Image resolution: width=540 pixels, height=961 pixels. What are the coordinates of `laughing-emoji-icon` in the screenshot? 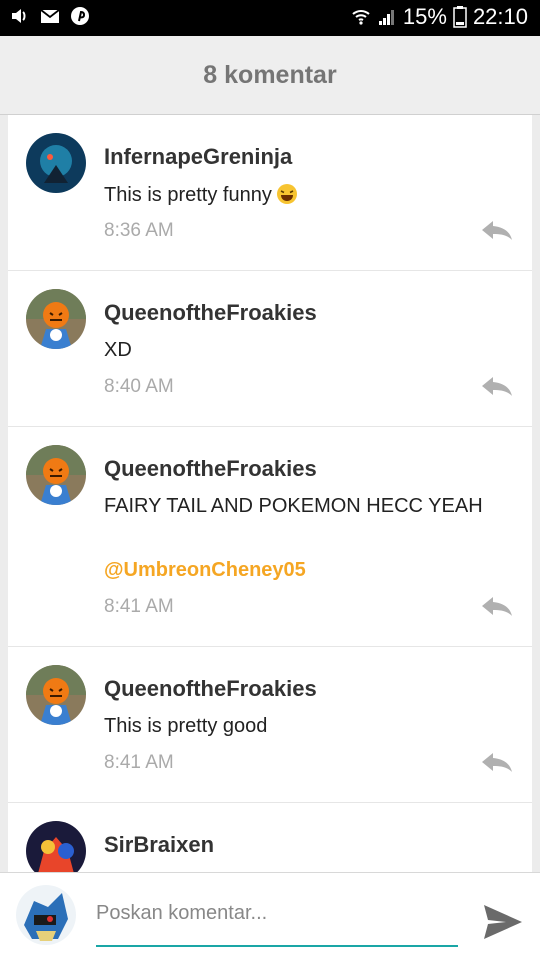 It's located at (286, 194).